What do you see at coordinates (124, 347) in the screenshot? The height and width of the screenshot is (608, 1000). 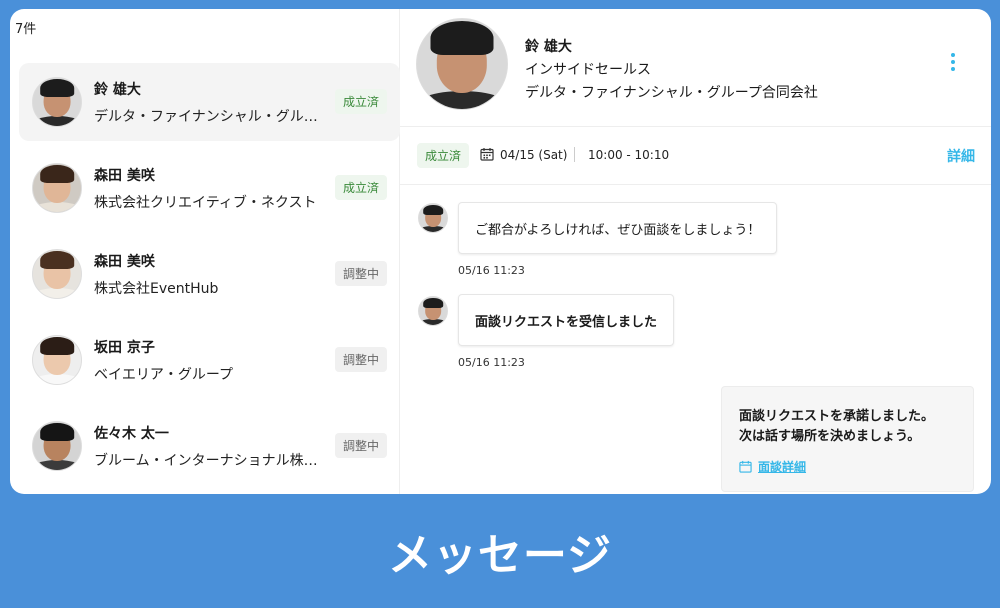 I see `conversation-name: 坂田 京子` at bounding box center [124, 347].